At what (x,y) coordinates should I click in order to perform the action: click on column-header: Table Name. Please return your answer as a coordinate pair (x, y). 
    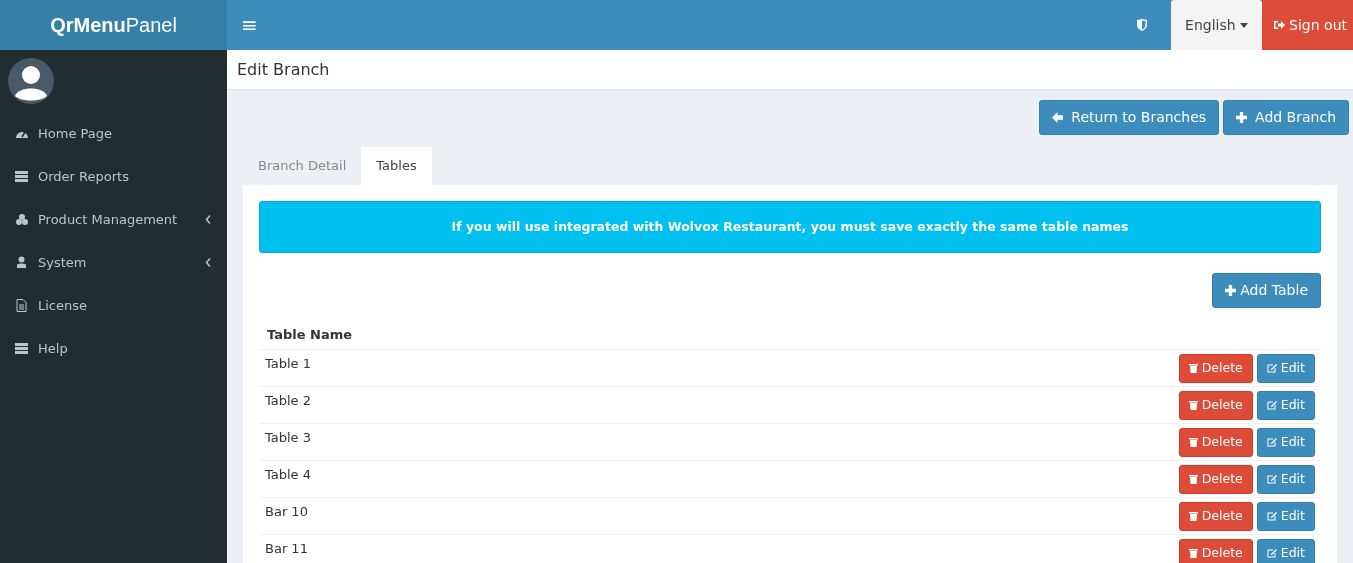
    Looking at the image, I should click on (310, 335).